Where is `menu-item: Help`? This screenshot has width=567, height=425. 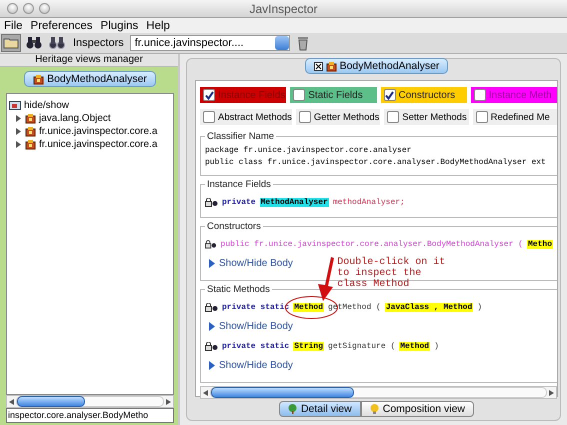 menu-item: Help is located at coordinates (158, 26).